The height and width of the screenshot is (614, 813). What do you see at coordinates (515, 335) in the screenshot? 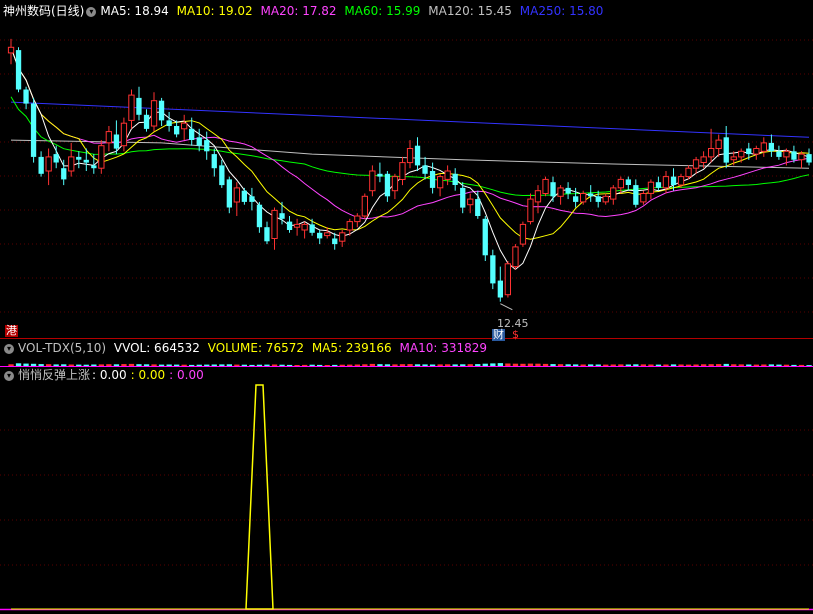
I see `dividend-marker: $` at bounding box center [515, 335].